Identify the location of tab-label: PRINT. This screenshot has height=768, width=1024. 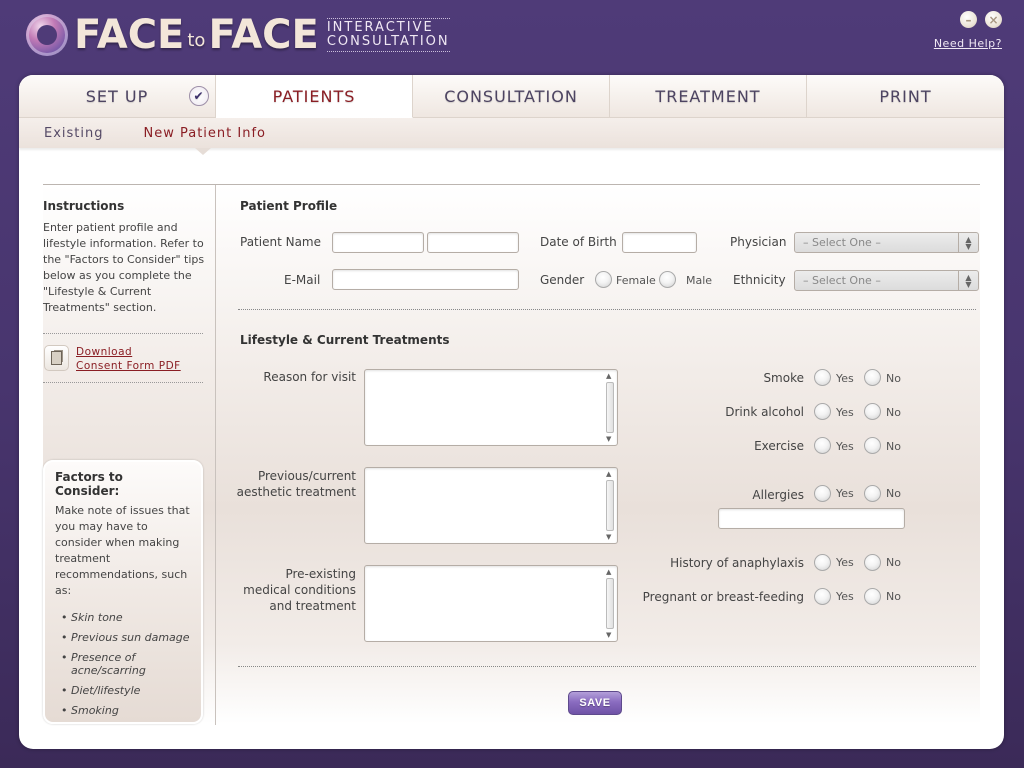
(905, 96).